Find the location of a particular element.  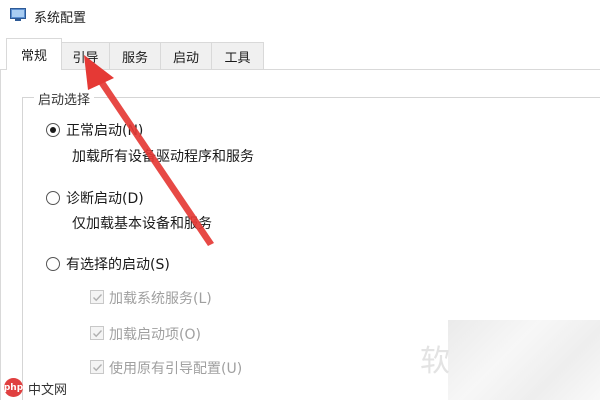

group-title: 启动选择 is located at coordinates (64, 98).